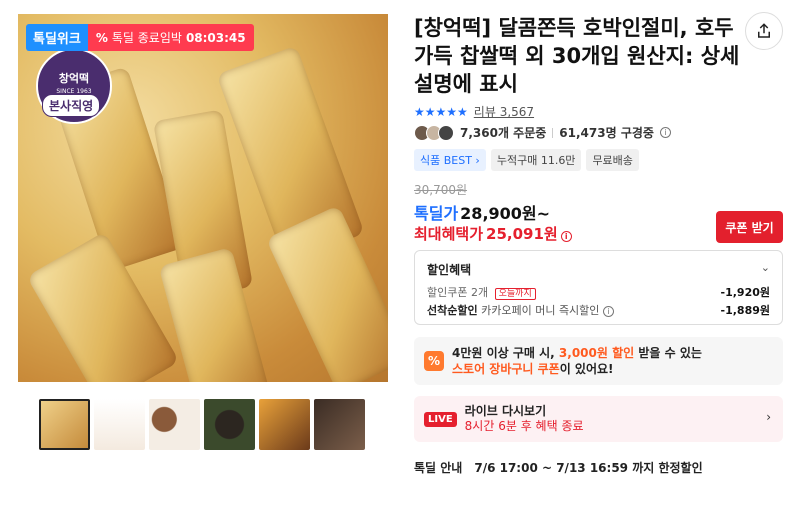 The width and height of the screenshot is (800, 506). I want to click on chip-free-shipping: 무료배송, so click(612, 160).